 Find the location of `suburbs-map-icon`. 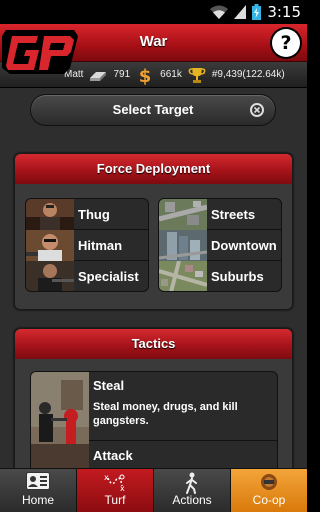

suburbs-map-icon is located at coordinates (183, 276).